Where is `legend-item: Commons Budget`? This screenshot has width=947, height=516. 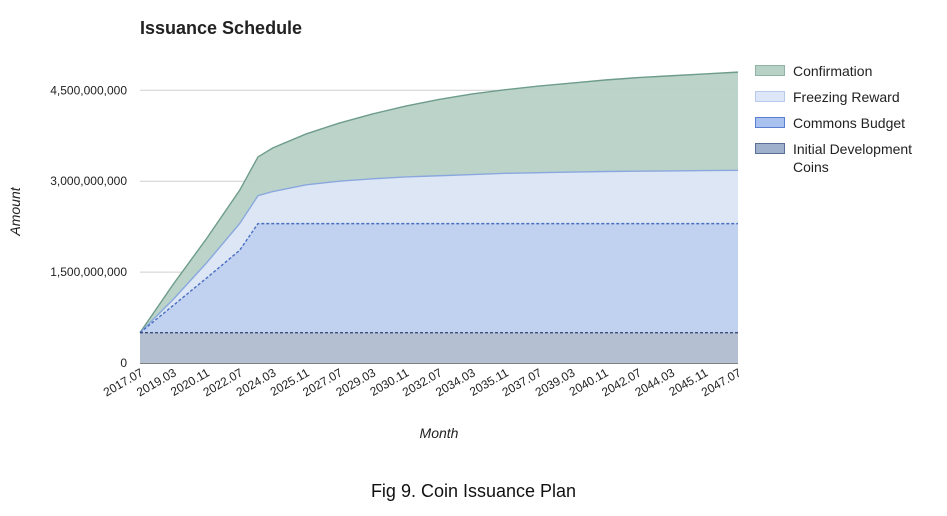 legend-item: Commons Budget is located at coordinates (850, 123).